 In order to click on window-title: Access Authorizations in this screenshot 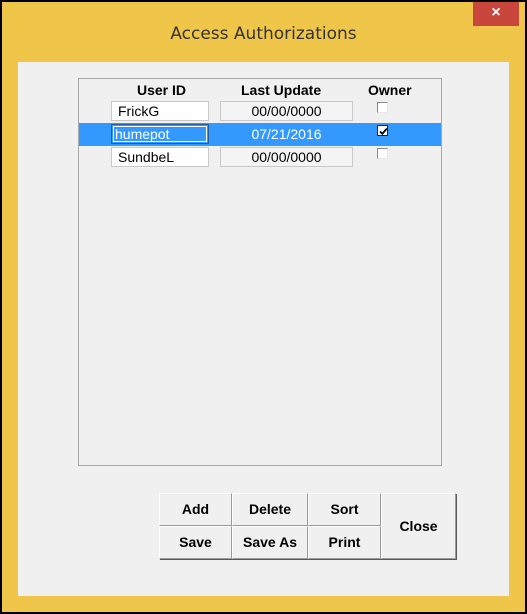, I will do `click(263, 34)`.